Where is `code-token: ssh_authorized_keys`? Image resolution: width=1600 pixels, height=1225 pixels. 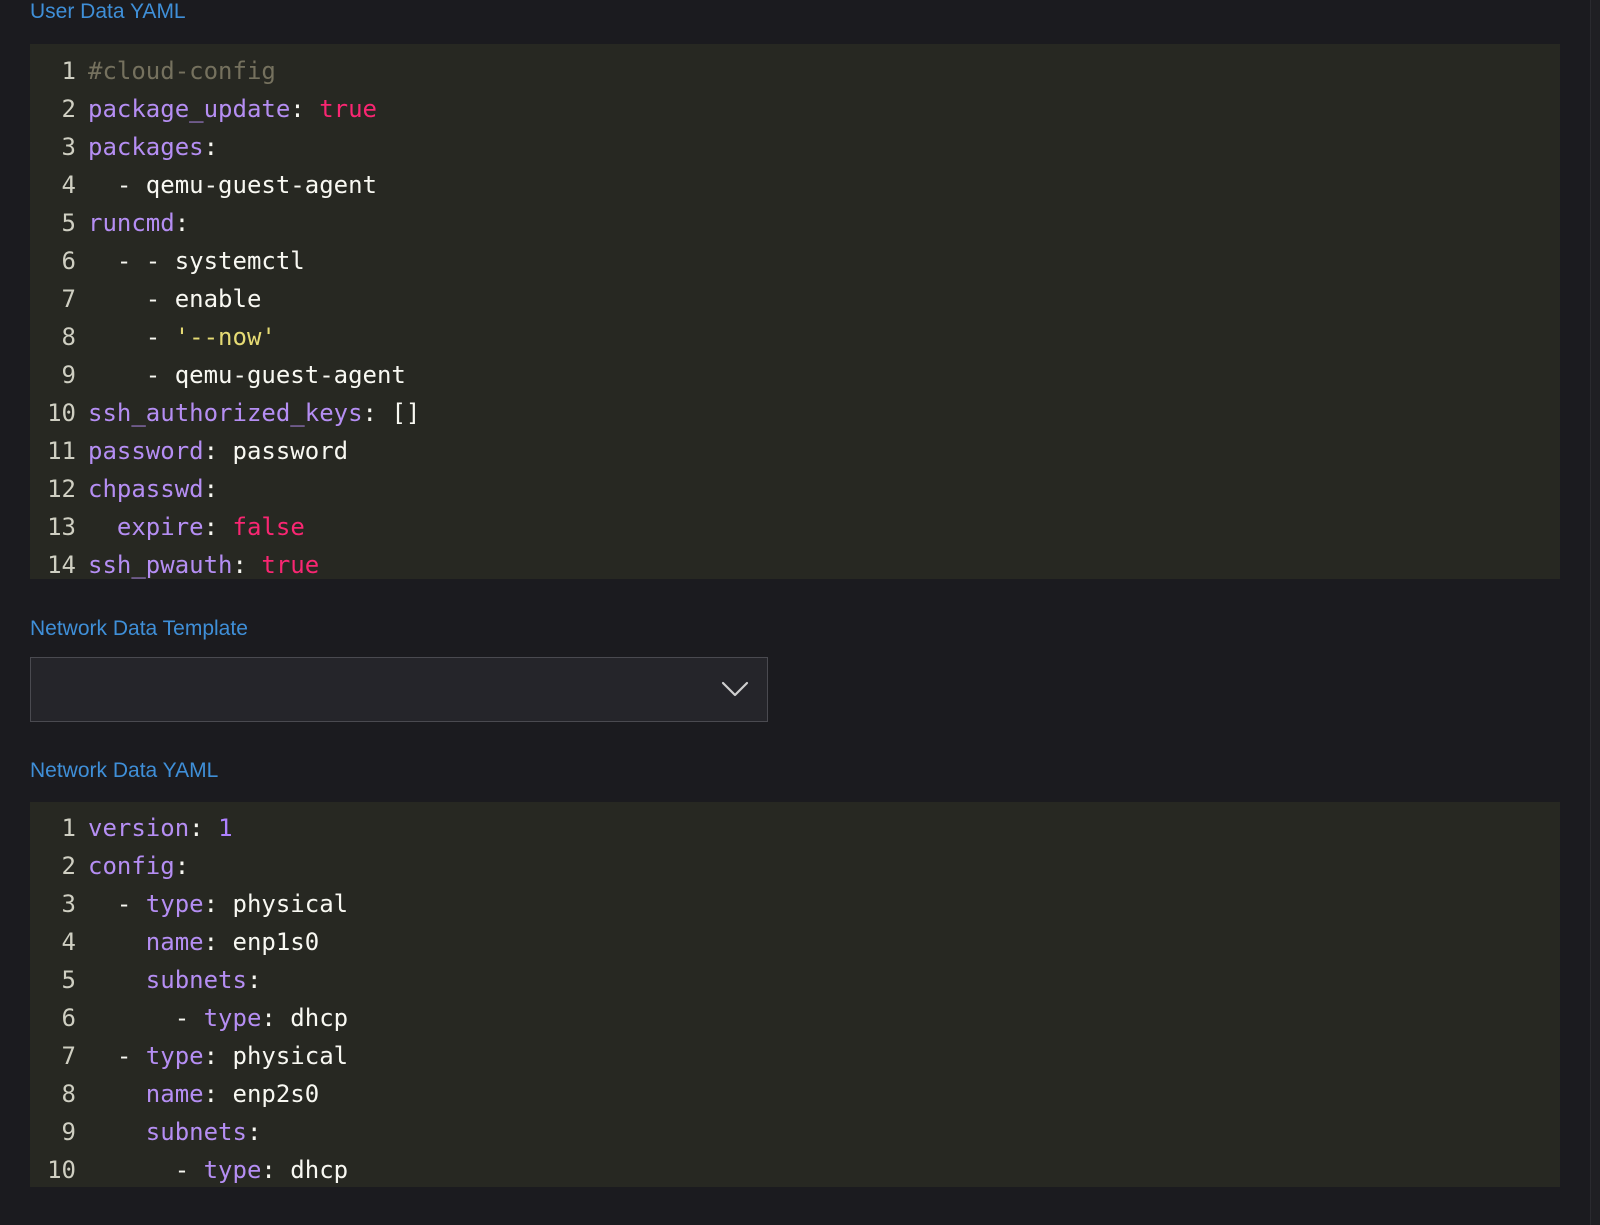 code-token: ssh_authorized_keys is located at coordinates (225, 413).